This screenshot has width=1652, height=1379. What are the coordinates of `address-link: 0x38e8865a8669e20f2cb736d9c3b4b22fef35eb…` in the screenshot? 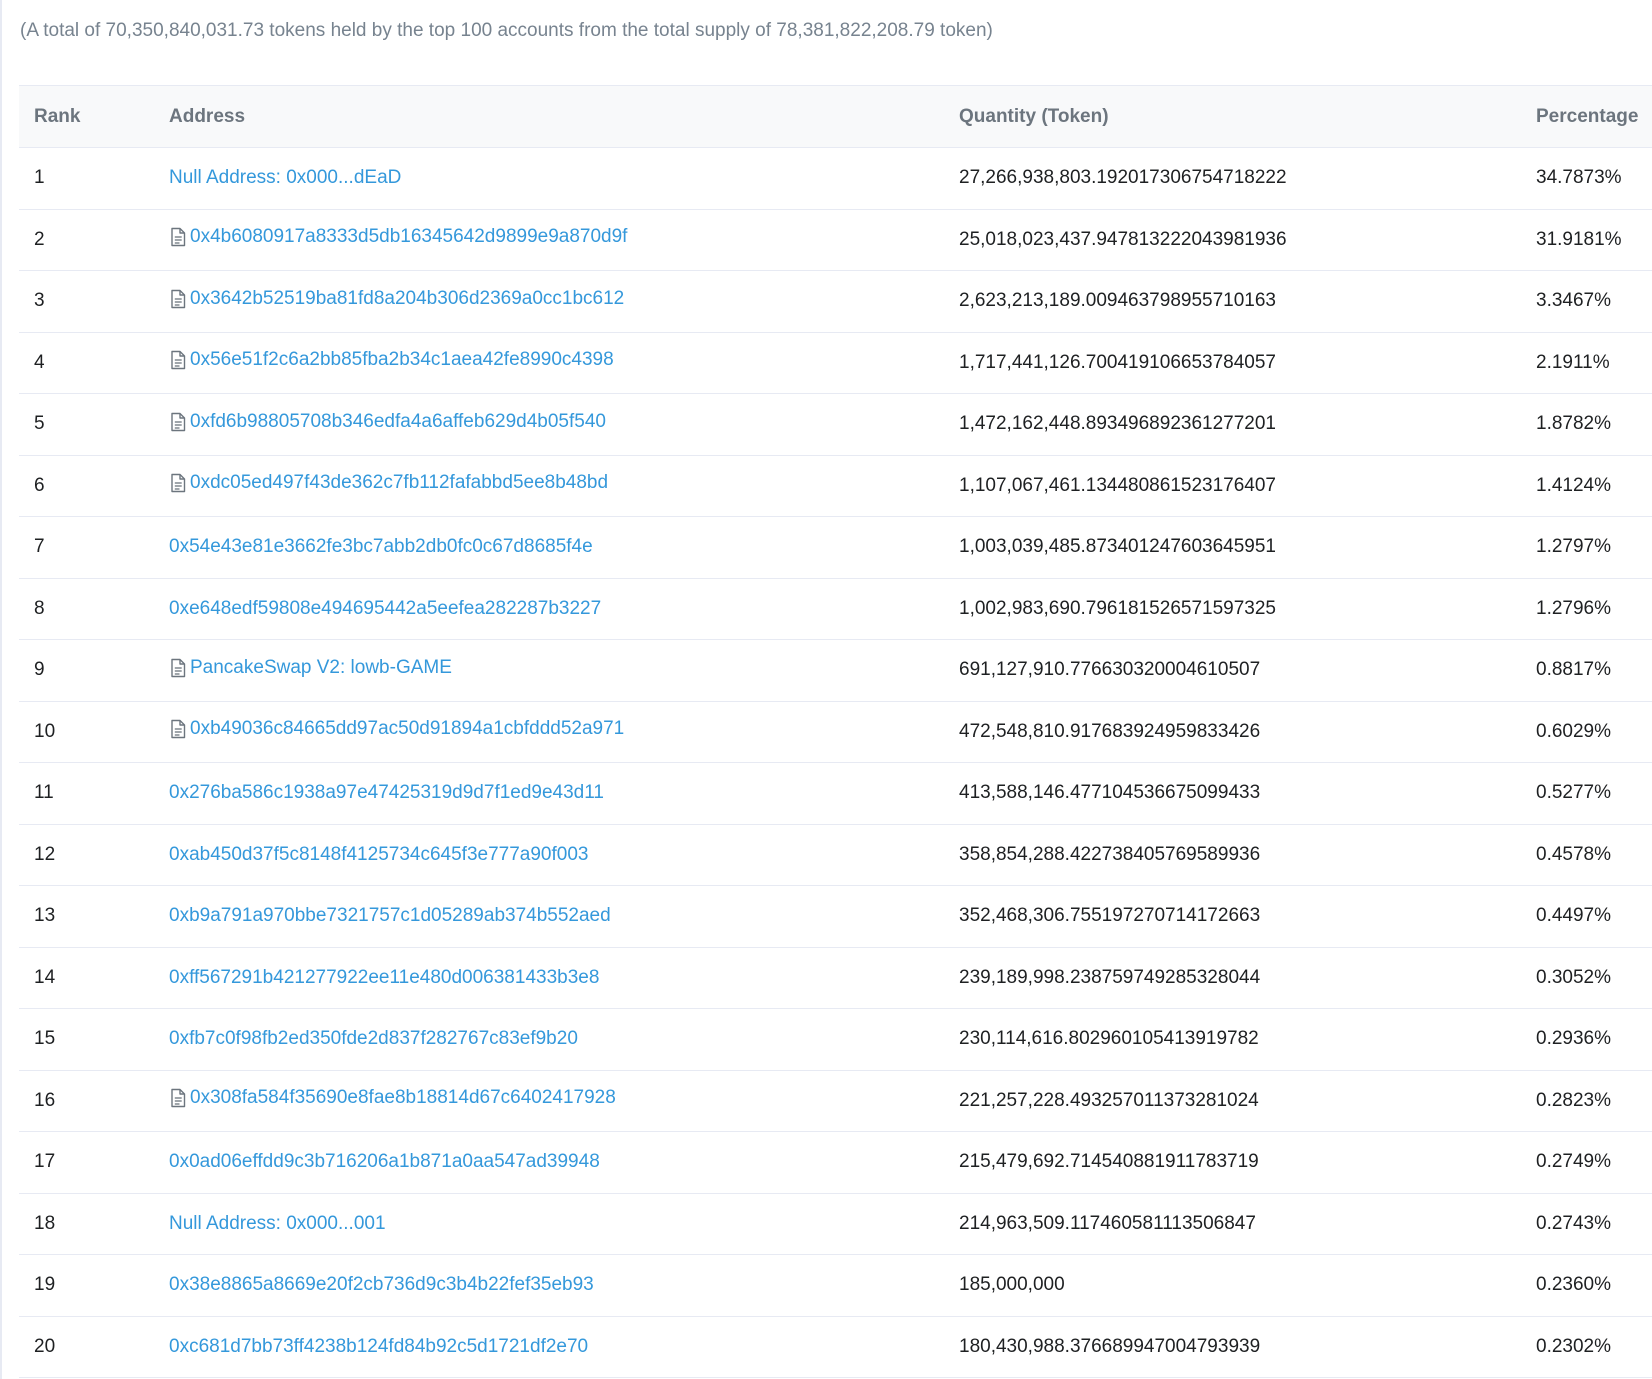 It's located at (381, 1285).